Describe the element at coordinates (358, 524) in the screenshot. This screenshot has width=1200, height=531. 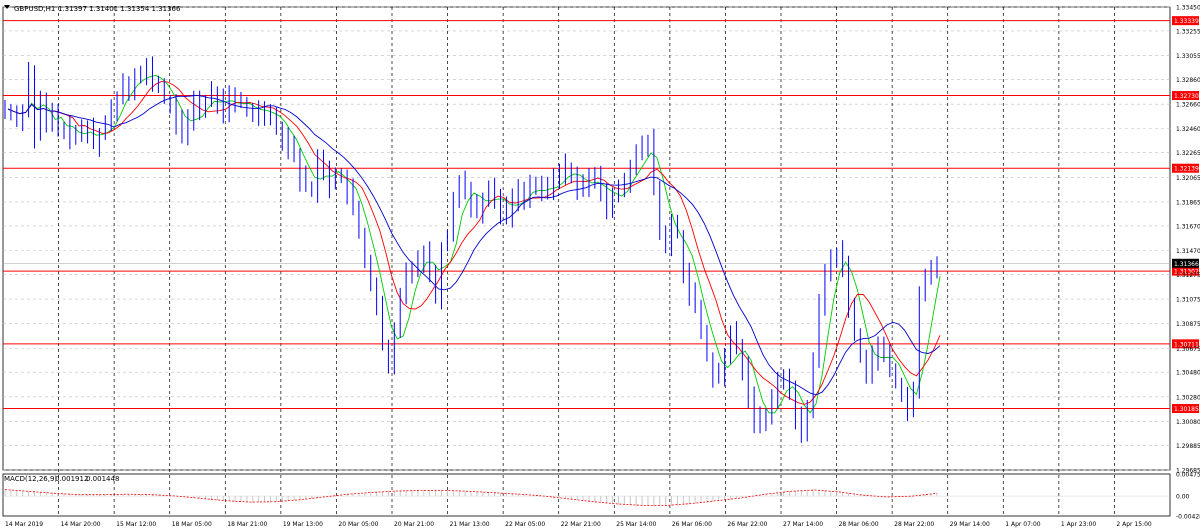
I see `x-tick-label: 20 Mar 05:00` at that location.